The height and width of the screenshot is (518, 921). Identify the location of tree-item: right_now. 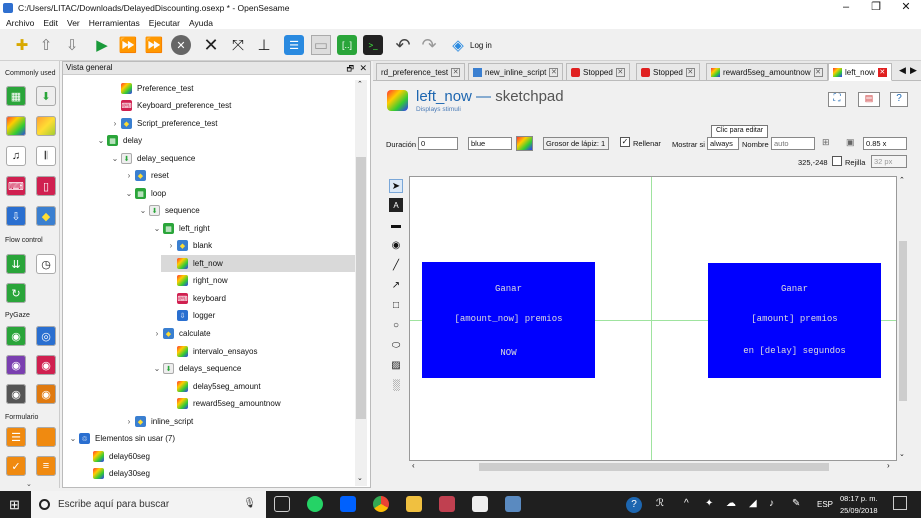
(196, 280).